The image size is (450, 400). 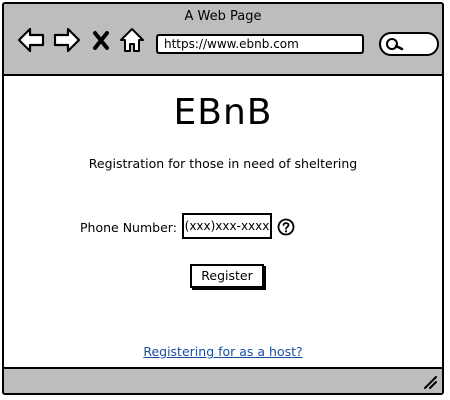 I want to click on question-circle-icon, so click(x=286, y=227).